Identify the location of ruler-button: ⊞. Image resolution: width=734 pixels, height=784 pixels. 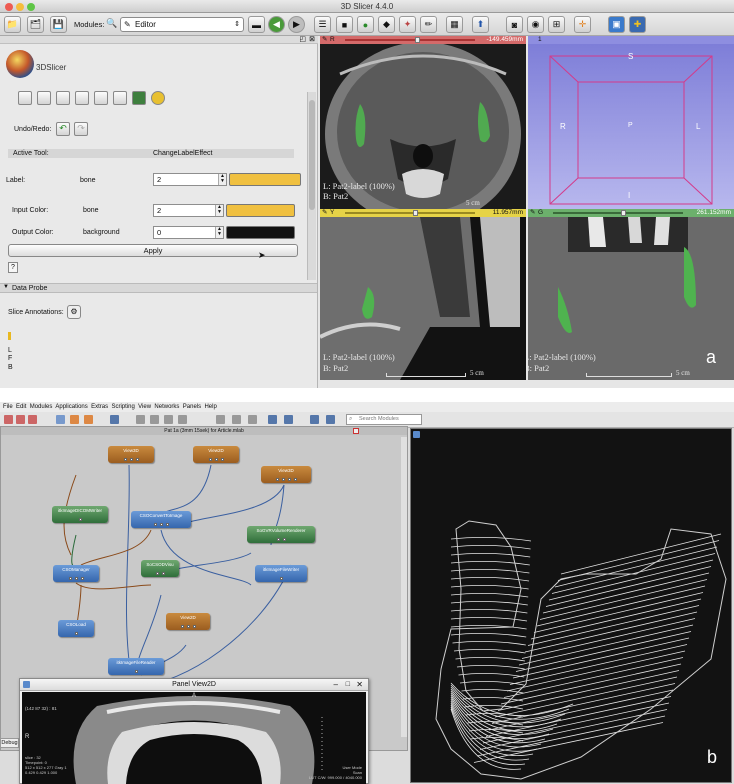
(556, 24).